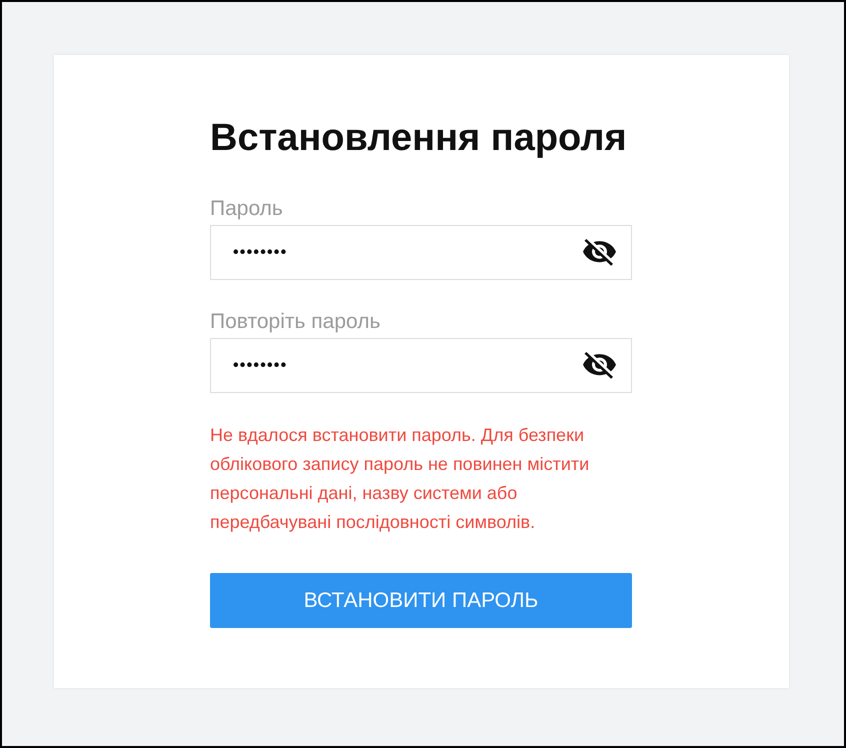  What do you see at coordinates (400, 479) in the screenshot?
I see `error-message: Не вдалося встановити пароль. Для безпеки облікового запису пароль не повинен містити персональні дані, назву системи або передбачувані послідовності символів.` at bounding box center [400, 479].